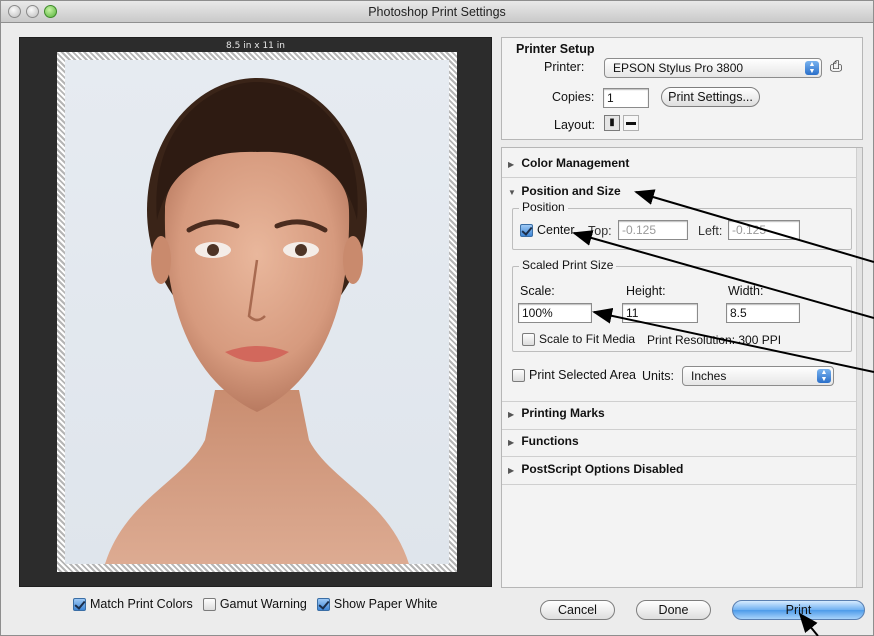 This screenshot has width=874, height=636. What do you see at coordinates (573, 97) in the screenshot?
I see `copies-label: Copies:` at bounding box center [573, 97].